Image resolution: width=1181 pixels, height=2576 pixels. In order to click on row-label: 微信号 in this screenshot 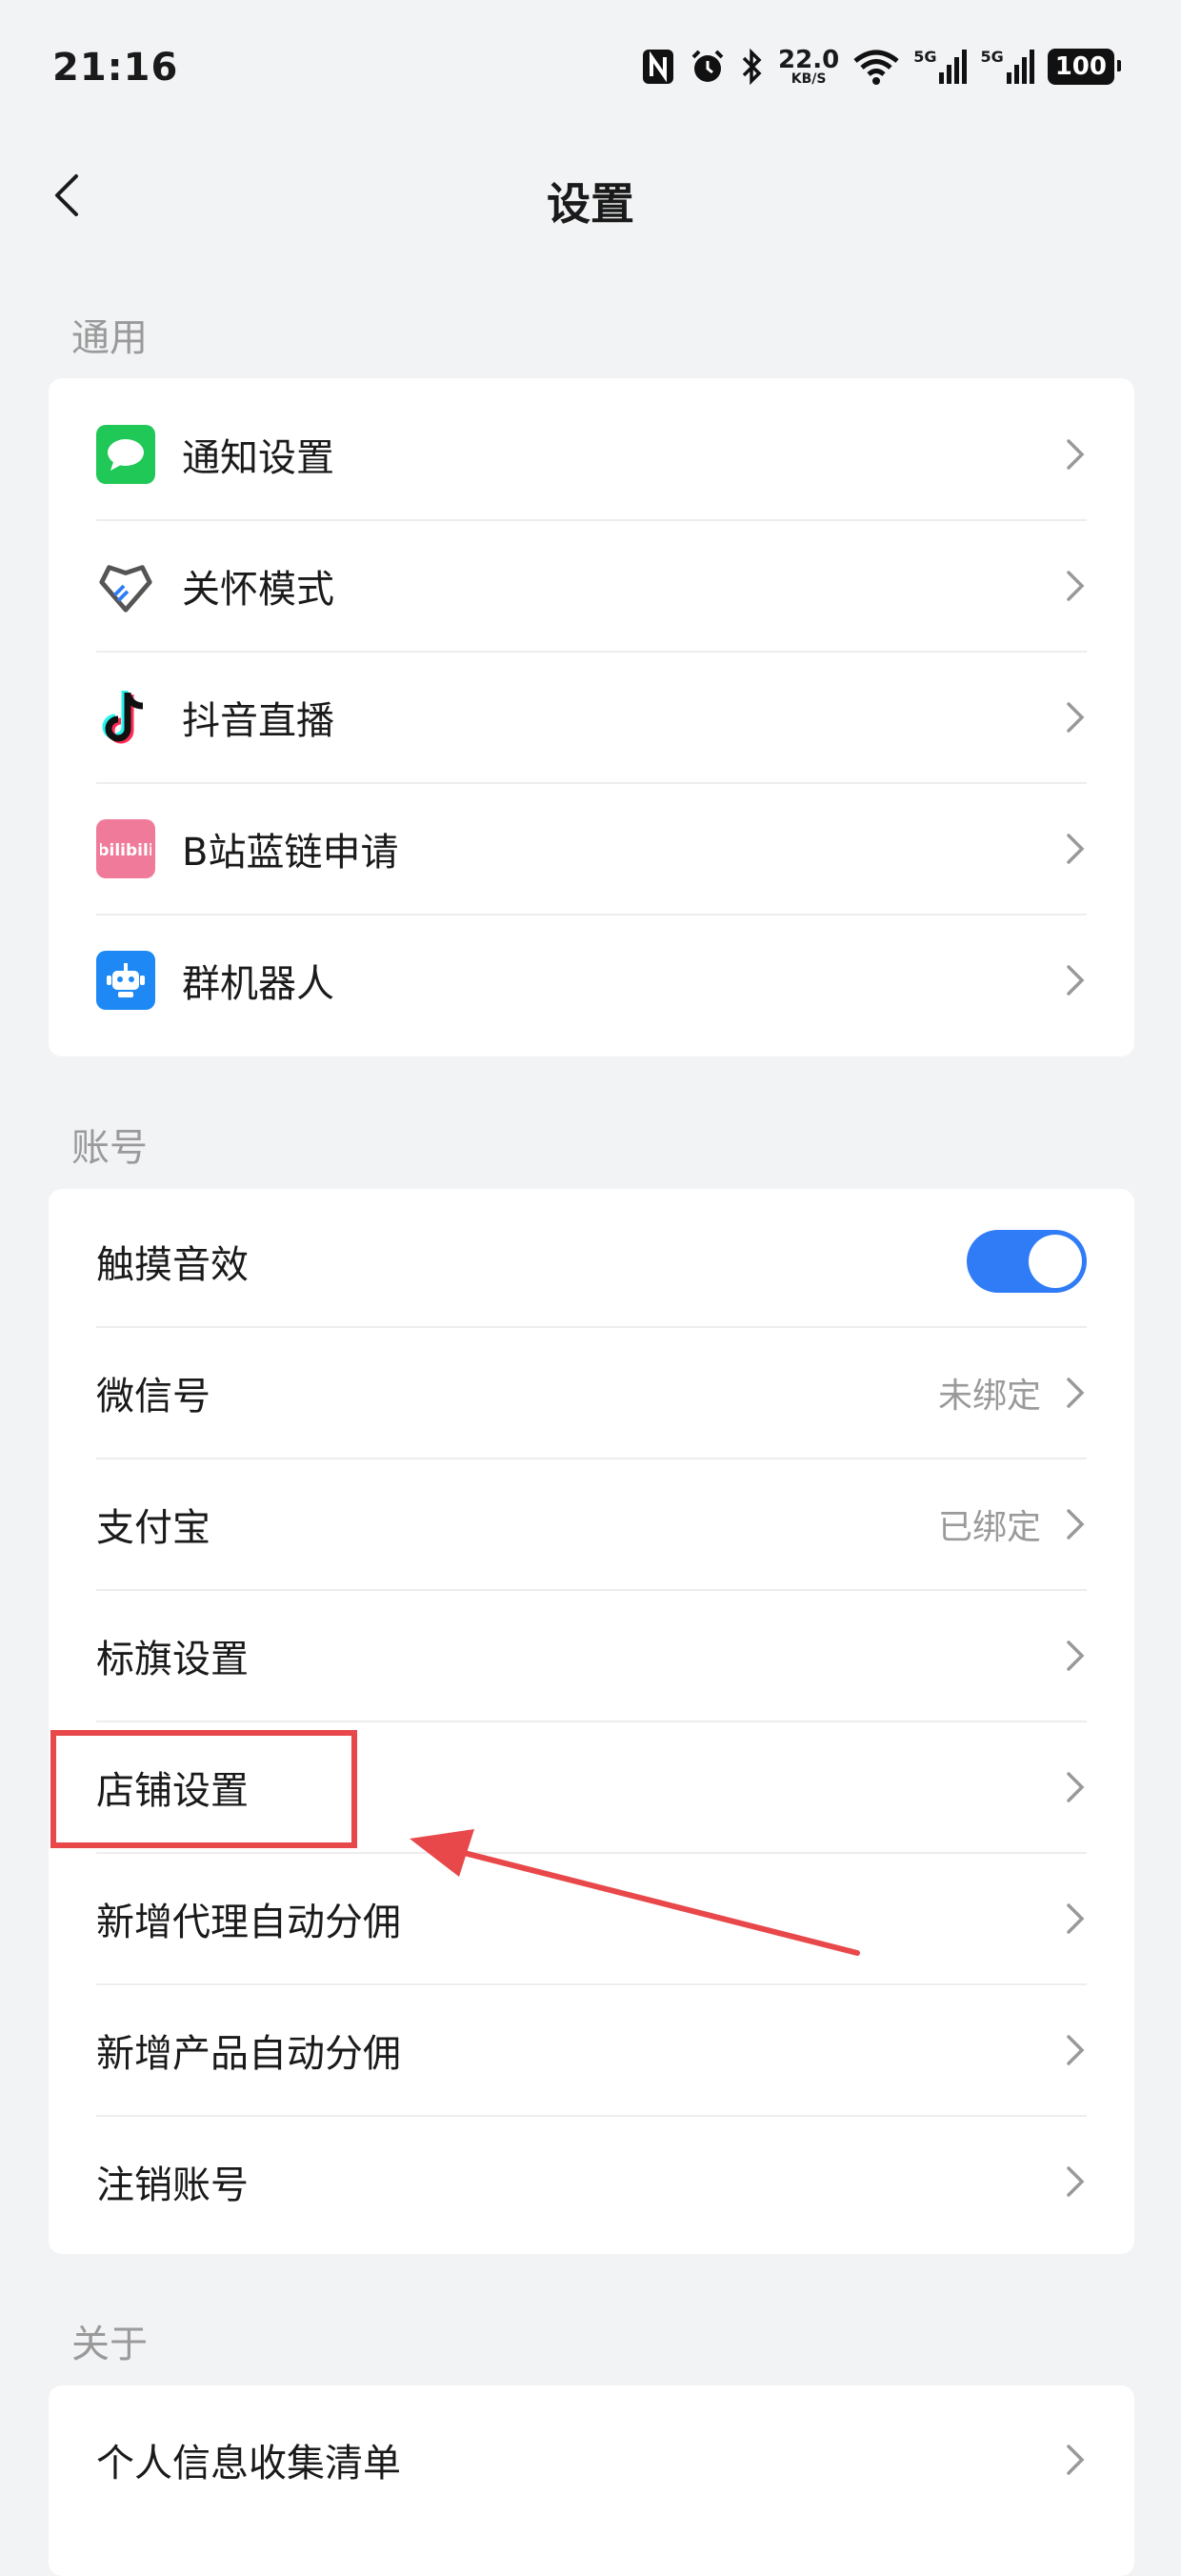, I will do `click(153, 1397)`.